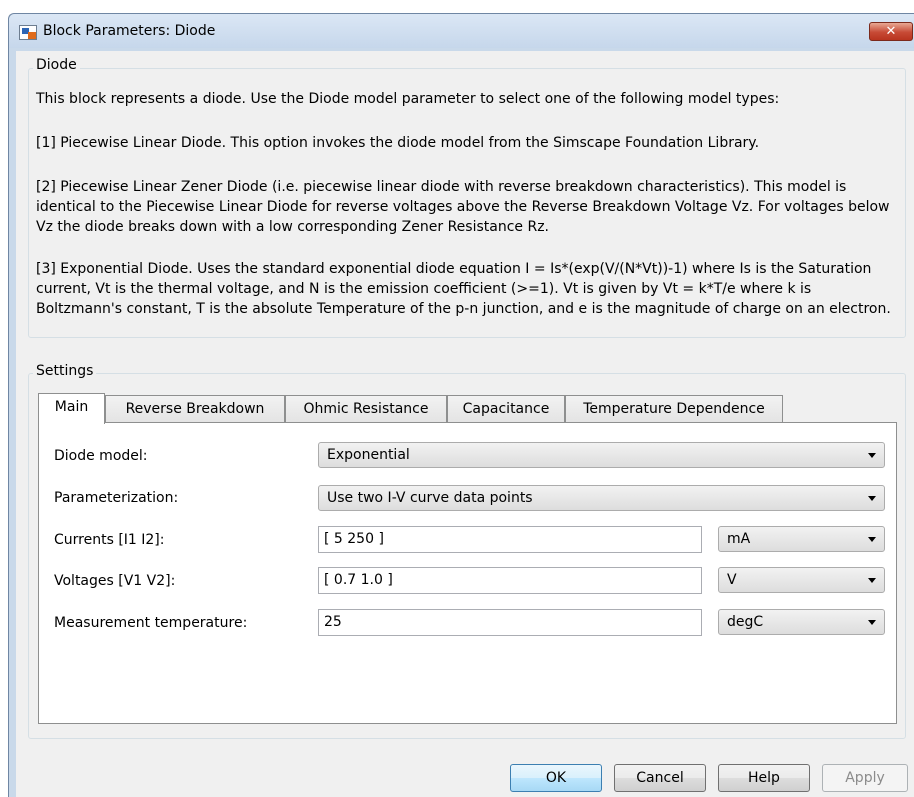 The height and width of the screenshot is (797, 914). I want to click on window-title: Block Parameters: Diode, so click(129, 31).